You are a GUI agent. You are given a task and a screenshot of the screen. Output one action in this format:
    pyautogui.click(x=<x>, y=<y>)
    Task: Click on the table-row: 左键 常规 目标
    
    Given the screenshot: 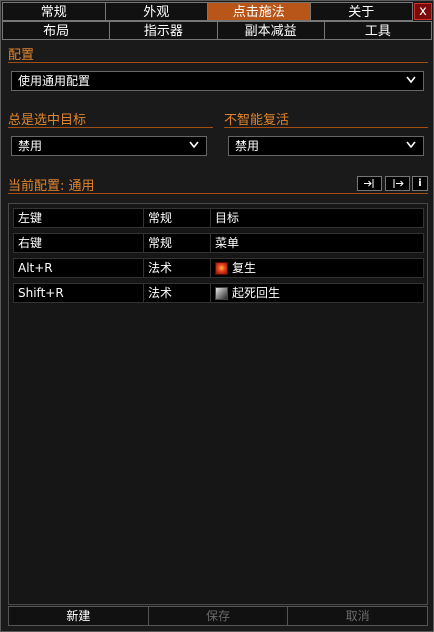 What is the action you would take?
    pyautogui.click(x=218, y=218)
    